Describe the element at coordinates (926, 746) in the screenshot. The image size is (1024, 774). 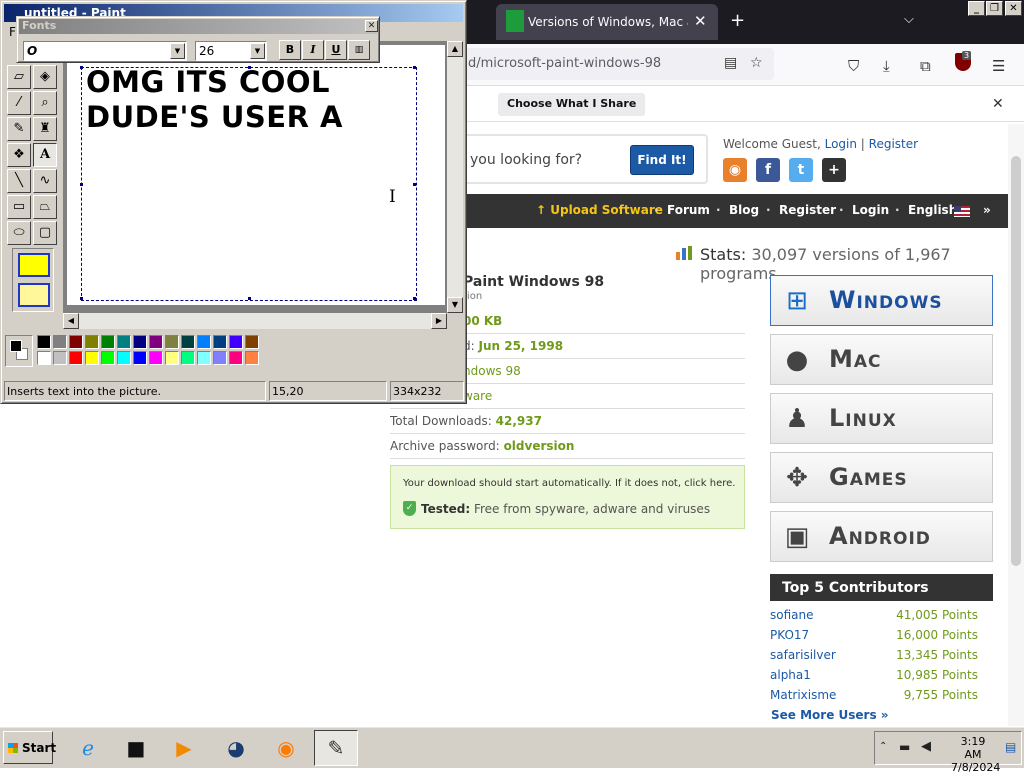
I see `volume-icon: ◀` at that location.